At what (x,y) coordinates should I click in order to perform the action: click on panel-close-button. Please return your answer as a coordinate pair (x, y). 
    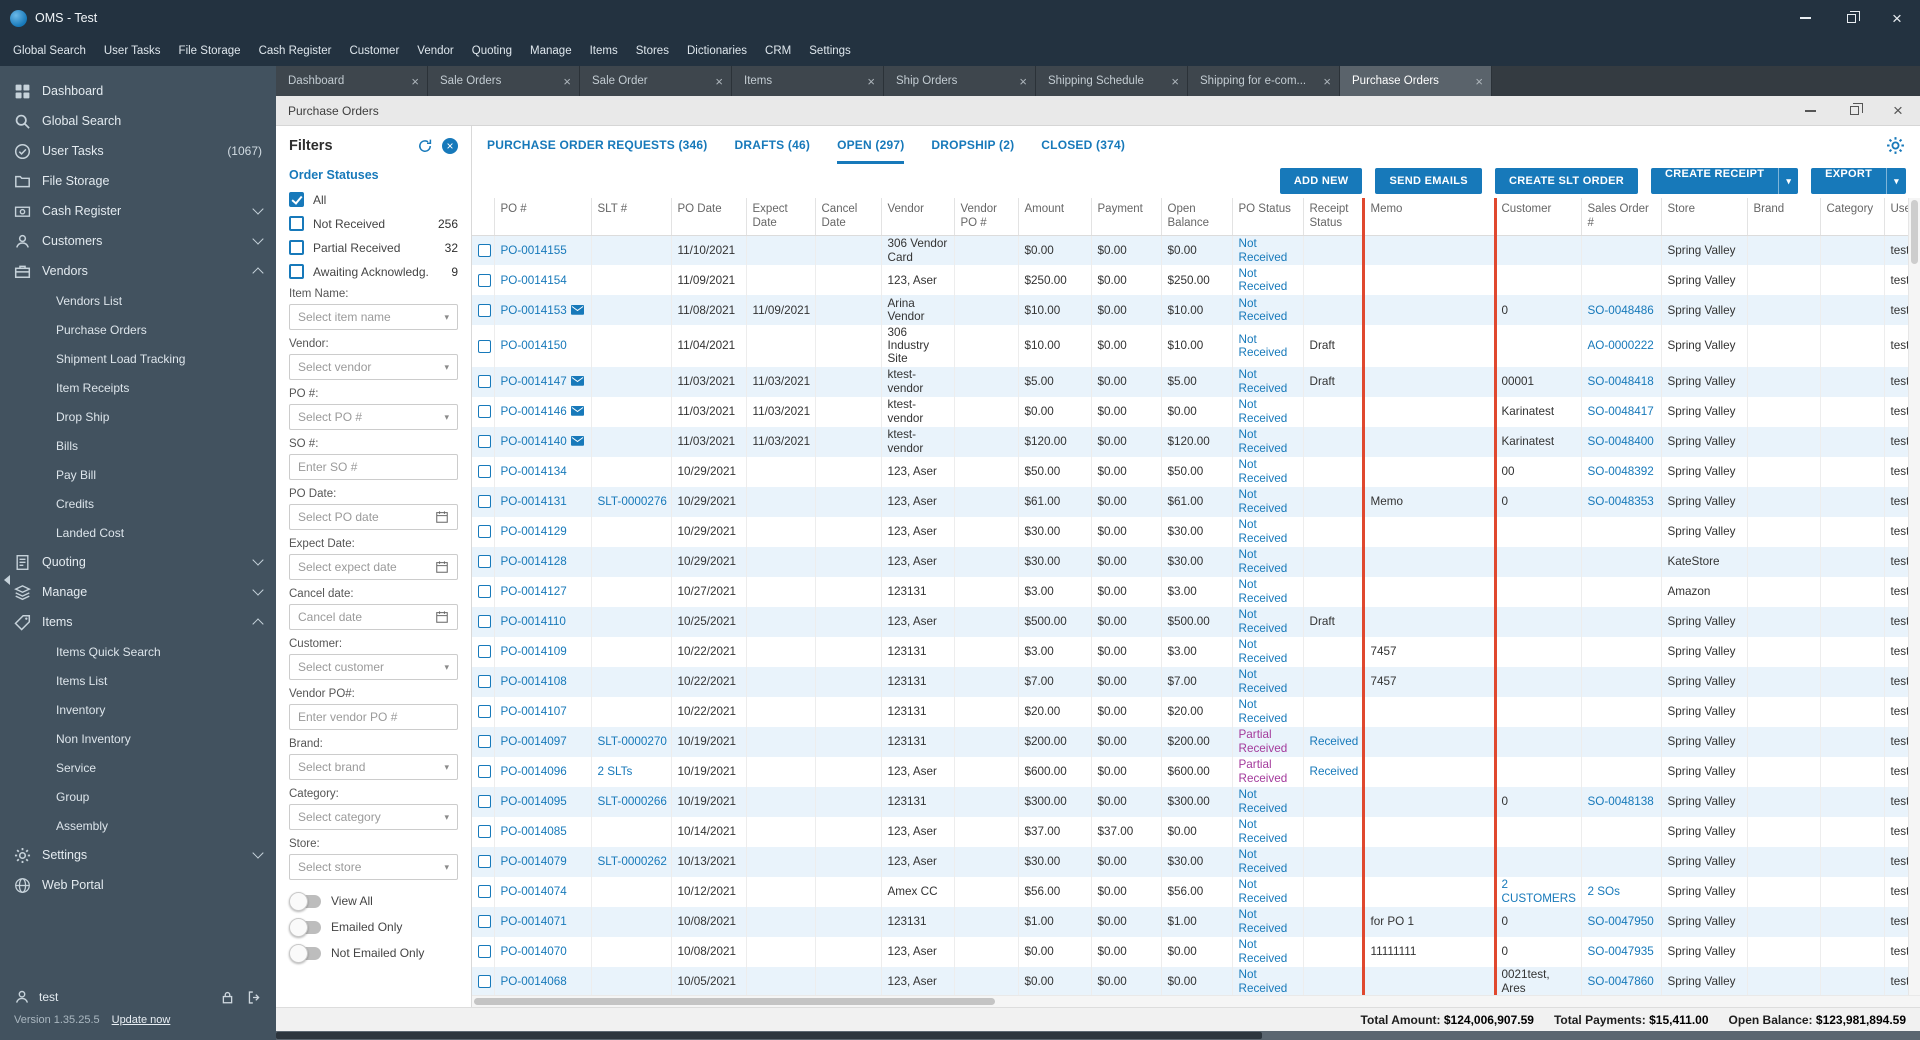
    Looking at the image, I should click on (1898, 110).